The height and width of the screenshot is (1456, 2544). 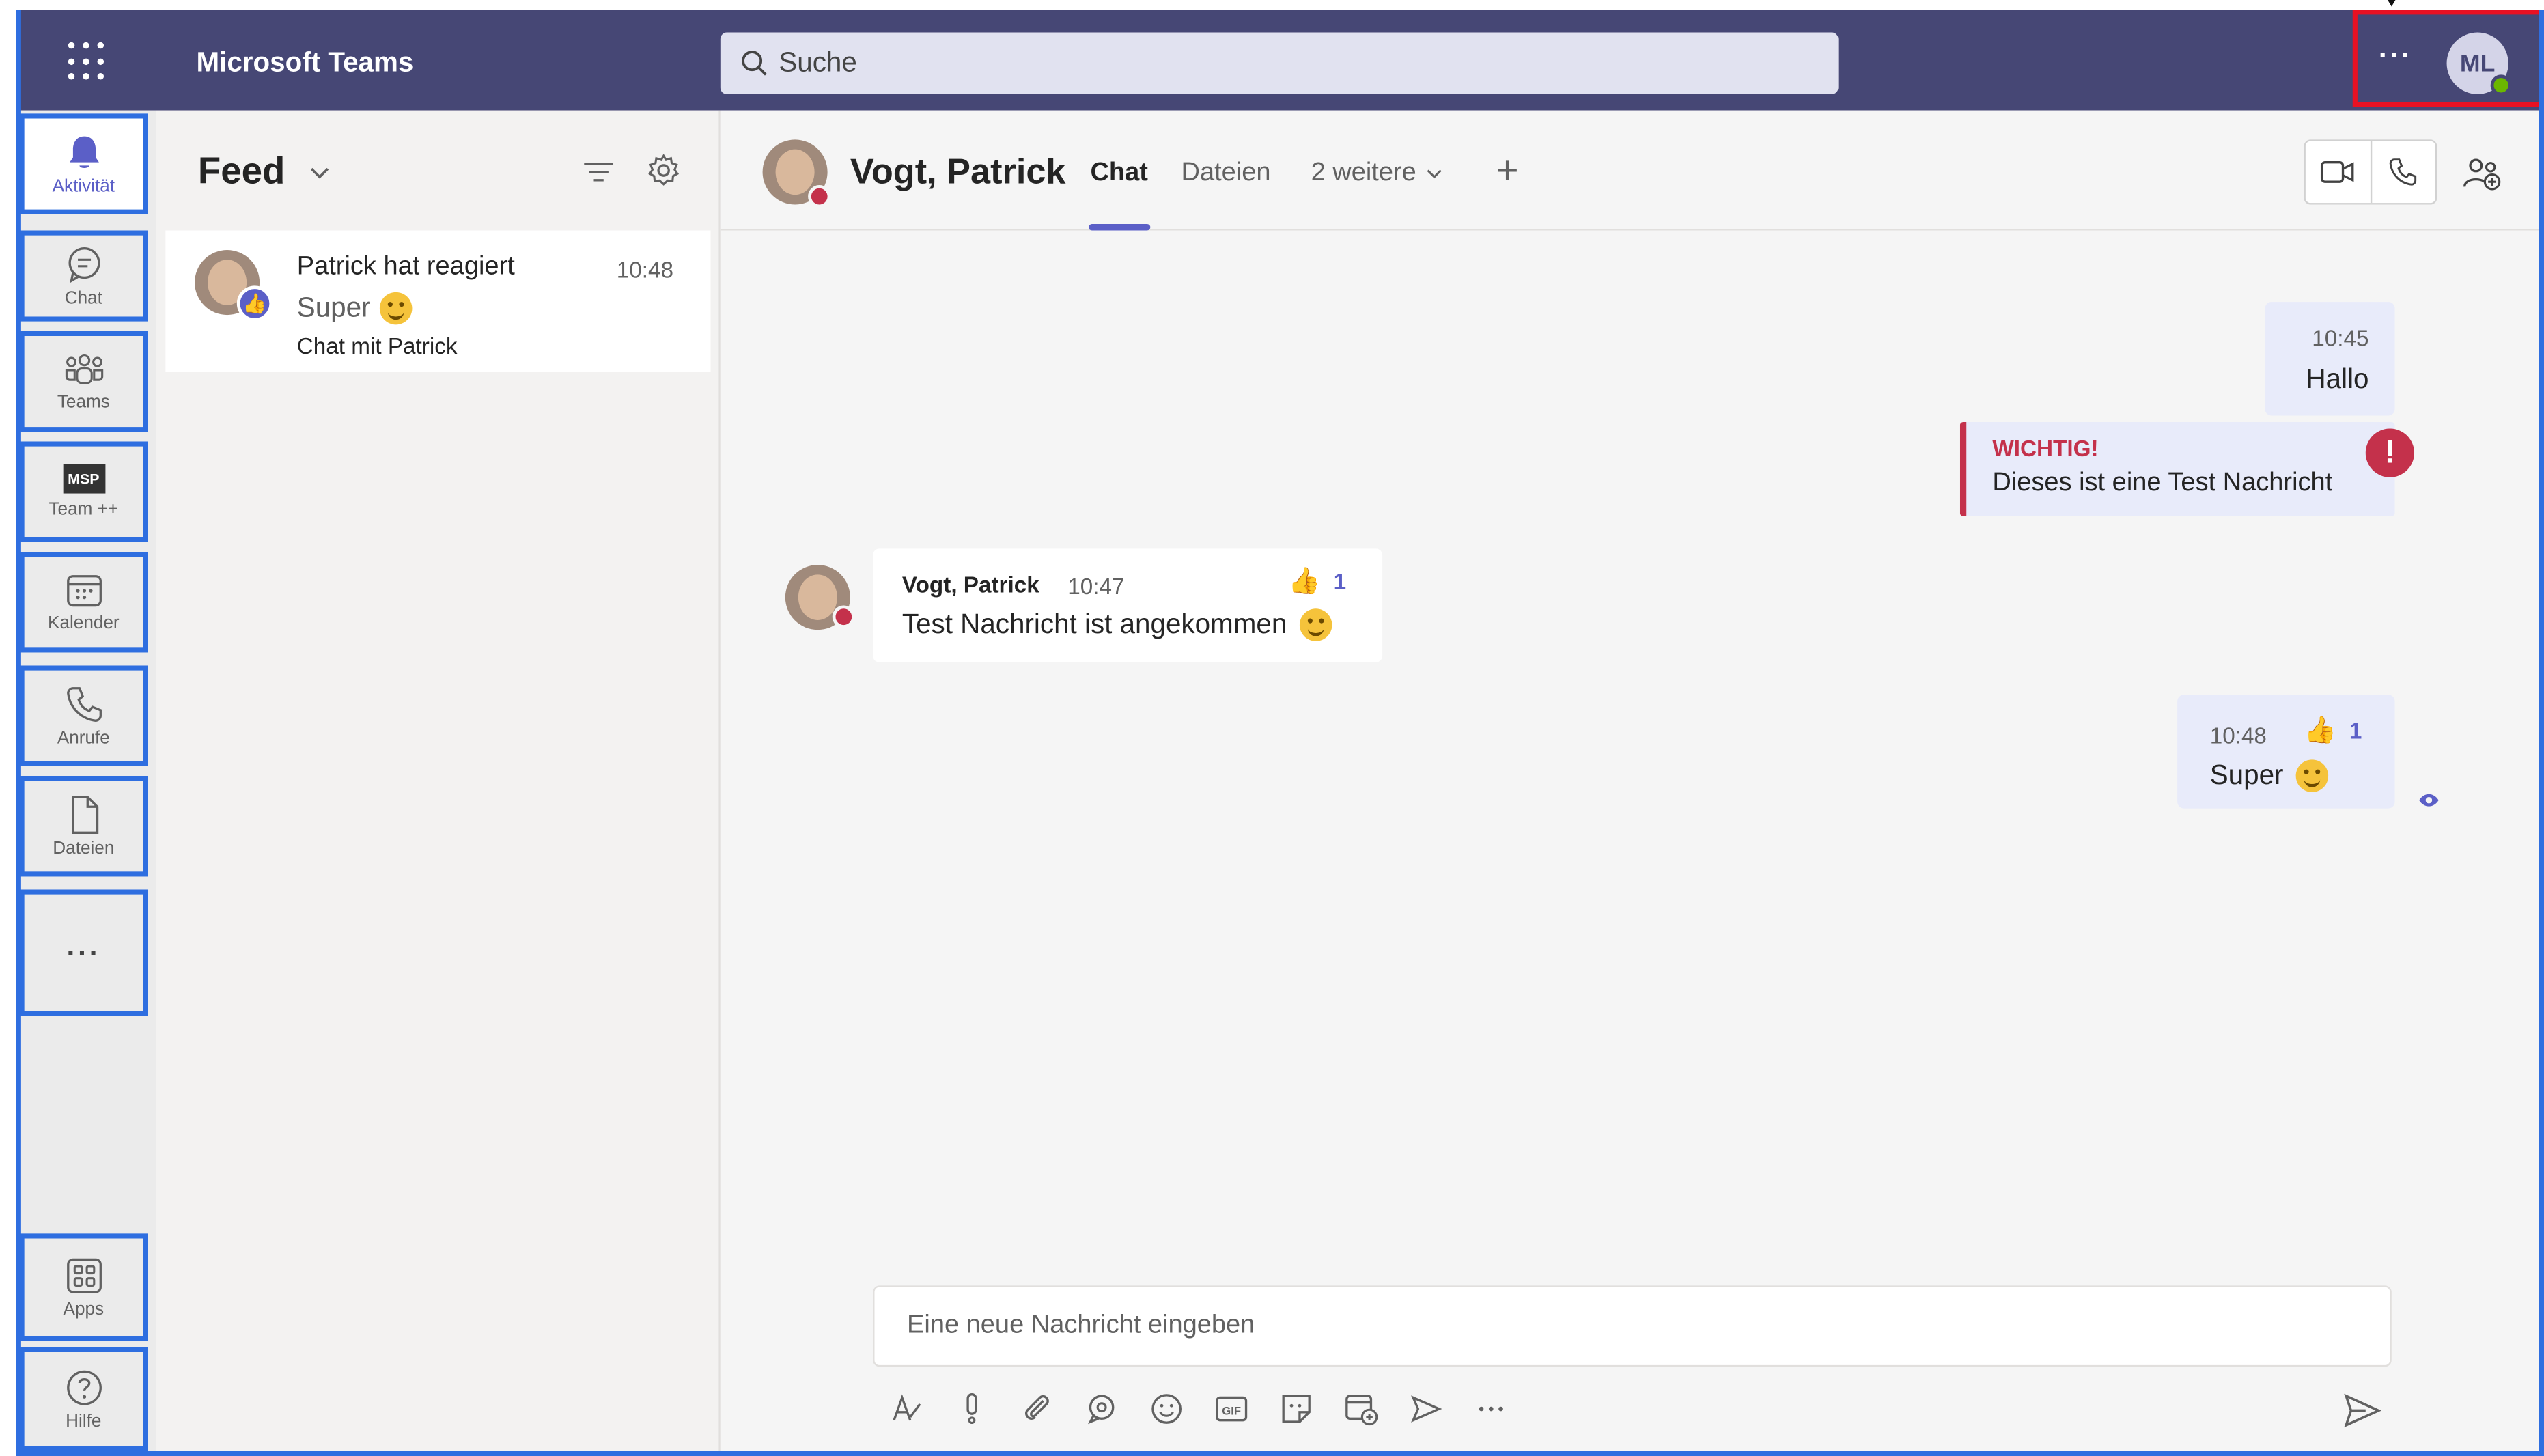 I want to click on priority-icon, so click(x=972, y=1409).